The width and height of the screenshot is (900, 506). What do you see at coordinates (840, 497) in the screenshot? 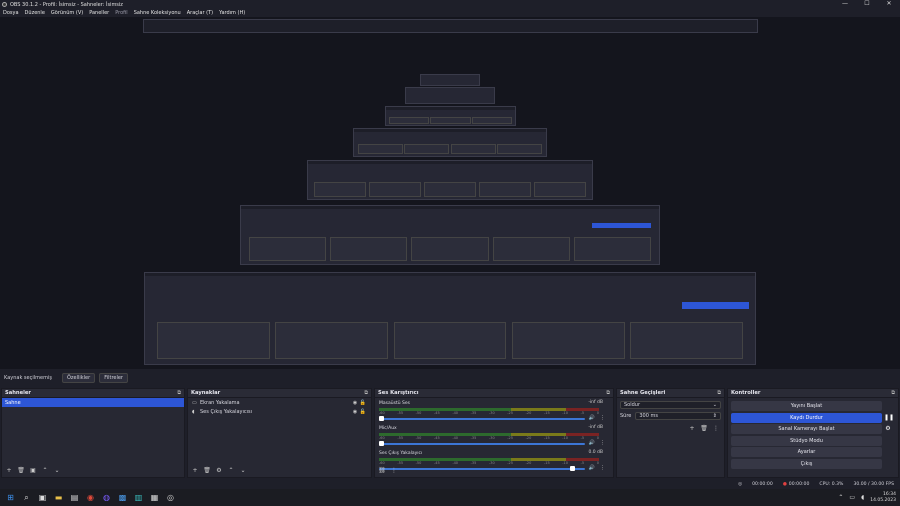
I see `chevron-up-icon: ⌃` at bounding box center [840, 497].